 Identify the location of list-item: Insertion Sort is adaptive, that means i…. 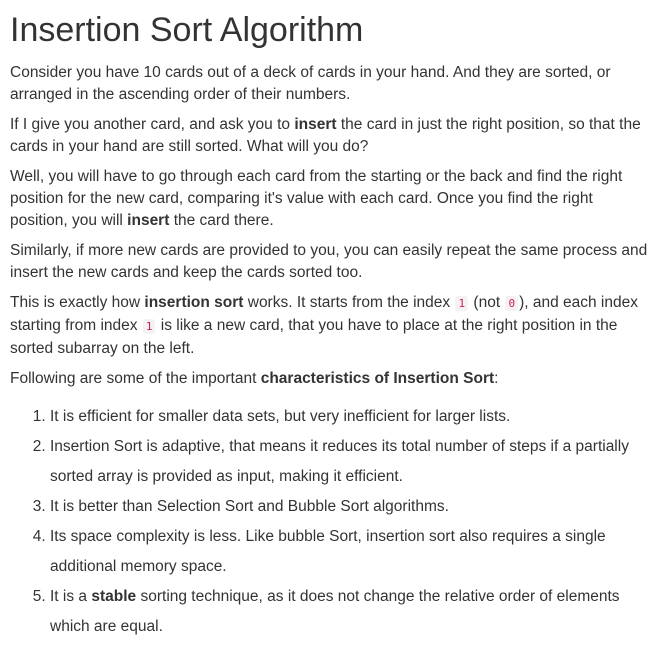
(349, 462).